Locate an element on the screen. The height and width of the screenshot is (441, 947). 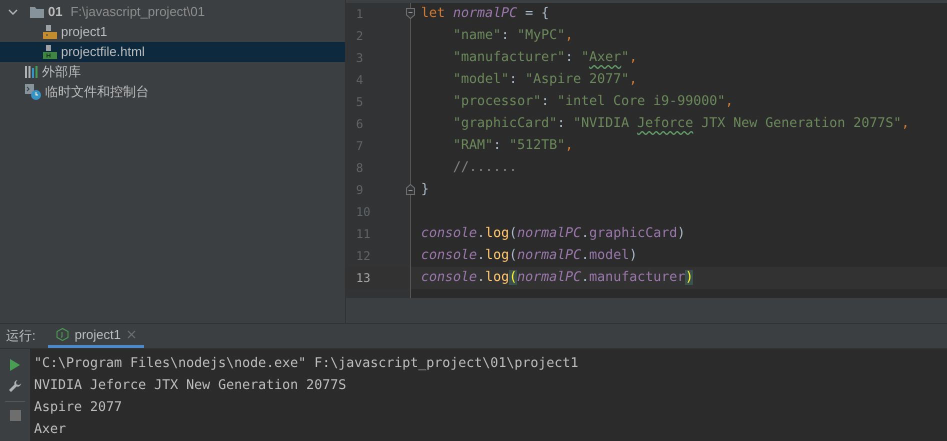
run-tab: project1 is located at coordinates (96, 336).